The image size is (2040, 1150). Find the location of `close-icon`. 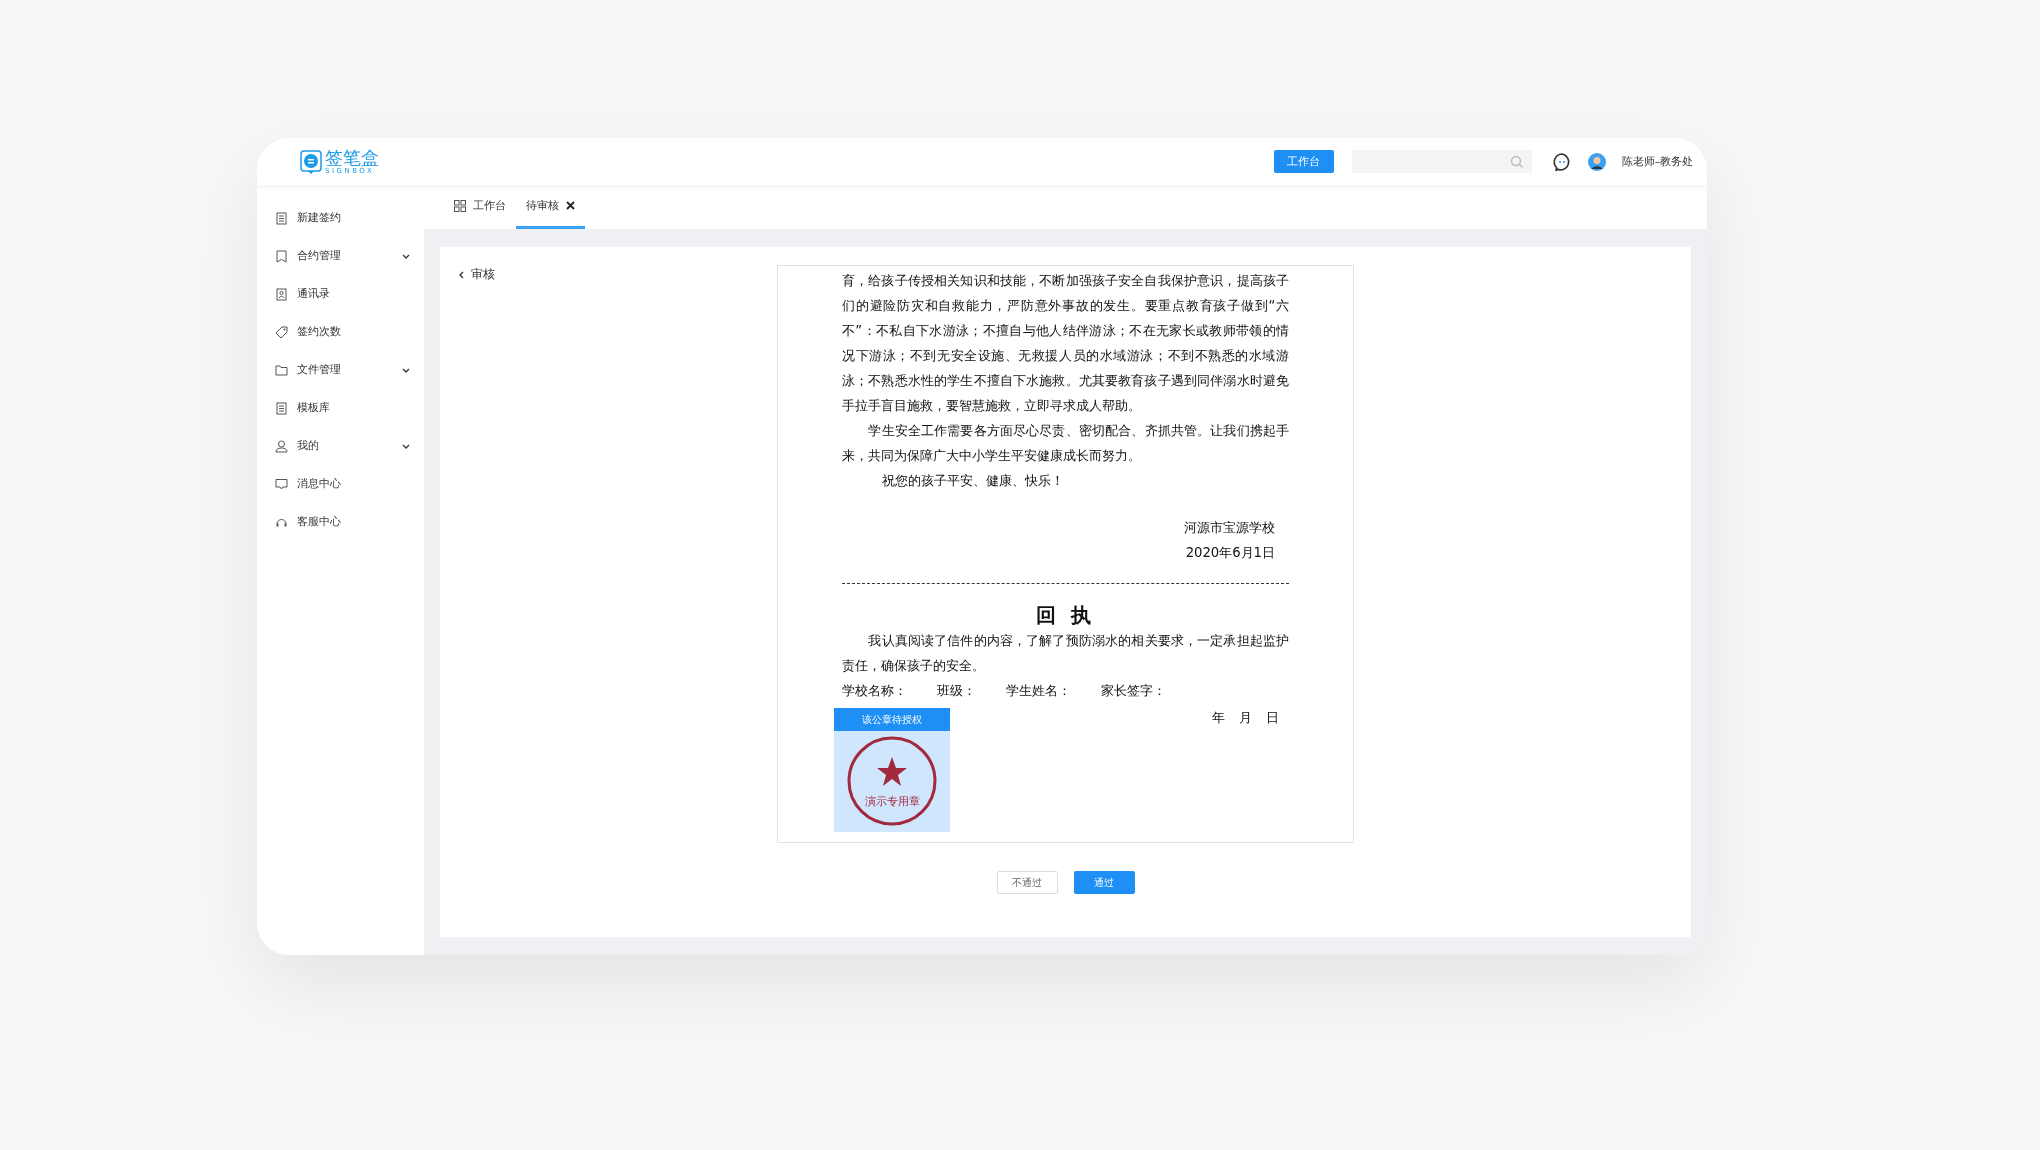

close-icon is located at coordinates (570, 205).